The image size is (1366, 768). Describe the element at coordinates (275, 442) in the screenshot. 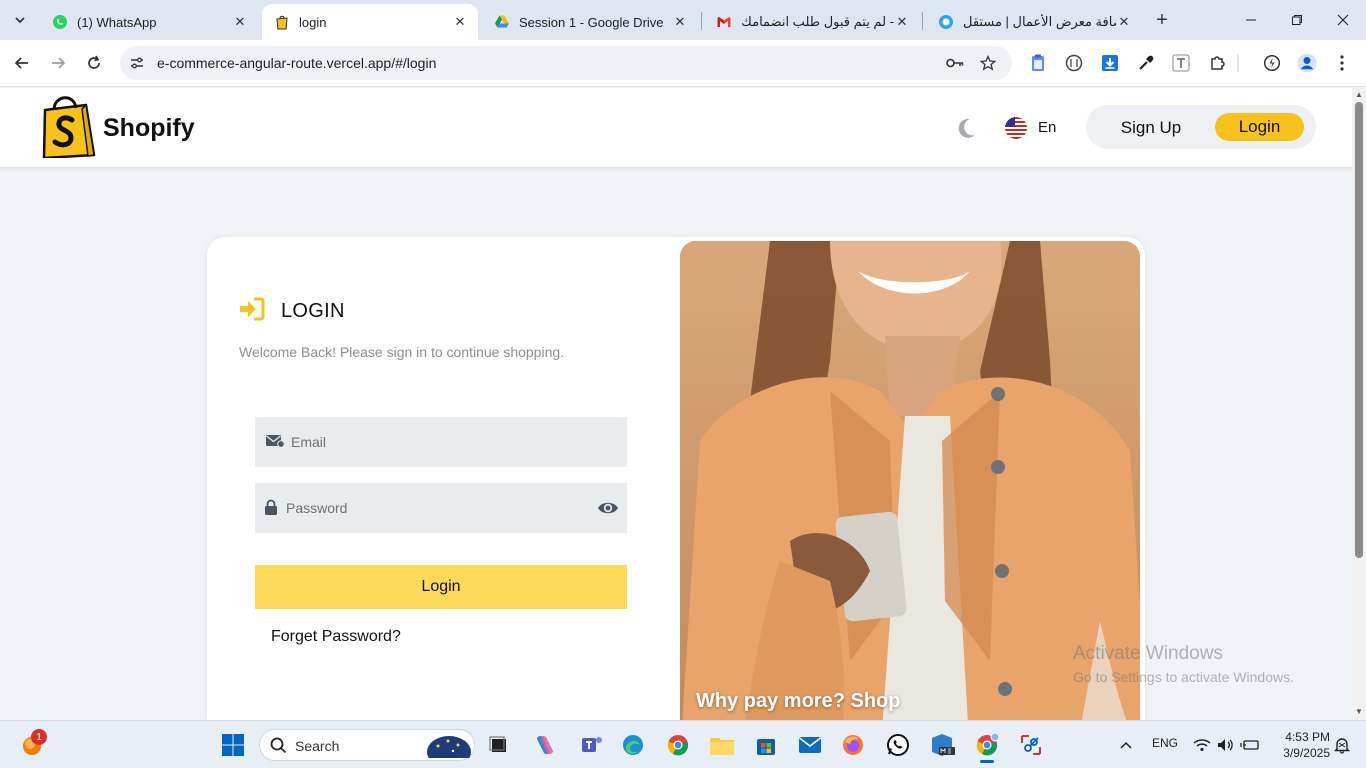

I see `envelope-icon` at that location.